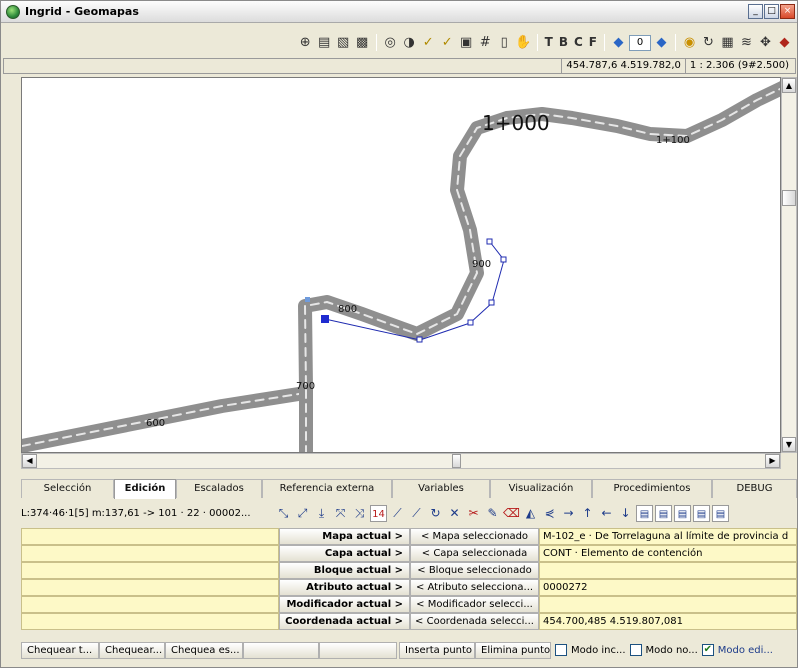  Describe the element at coordinates (701, 513) in the screenshot. I see `doc-refresh-icon: ▤` at that location.